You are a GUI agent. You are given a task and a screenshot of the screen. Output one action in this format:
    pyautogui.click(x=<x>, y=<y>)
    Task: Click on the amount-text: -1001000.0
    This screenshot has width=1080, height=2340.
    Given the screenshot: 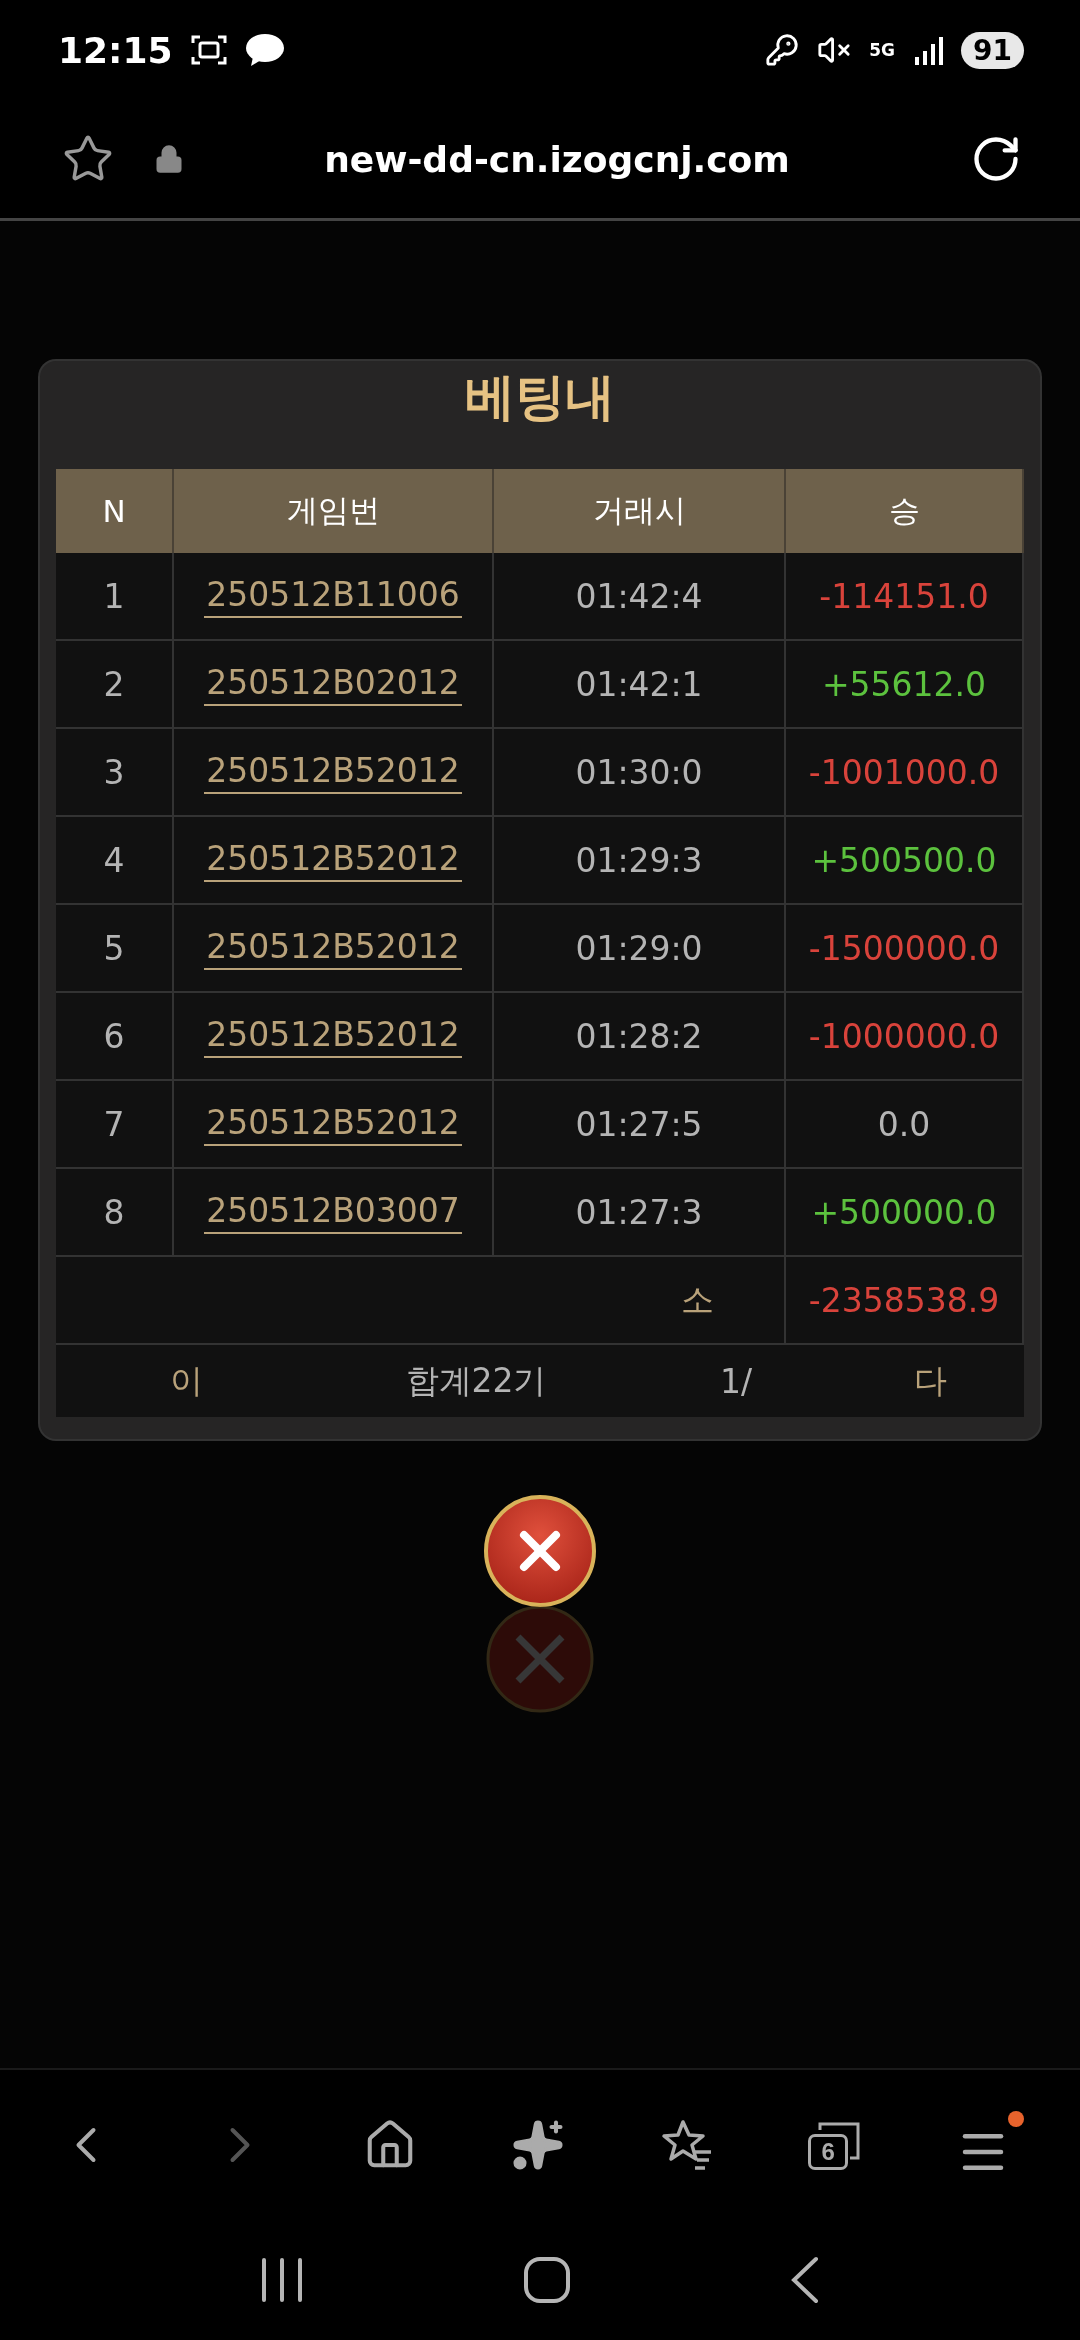 What is the action you would take?
    pyautogui.click(x=904, y=772)
    